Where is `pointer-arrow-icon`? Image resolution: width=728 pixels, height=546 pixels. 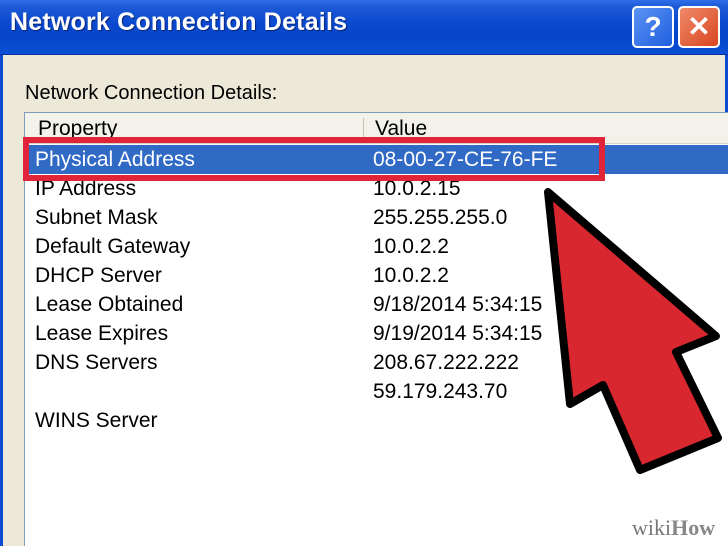 pointer-arrow-icon is located at coordinates (633, 331).